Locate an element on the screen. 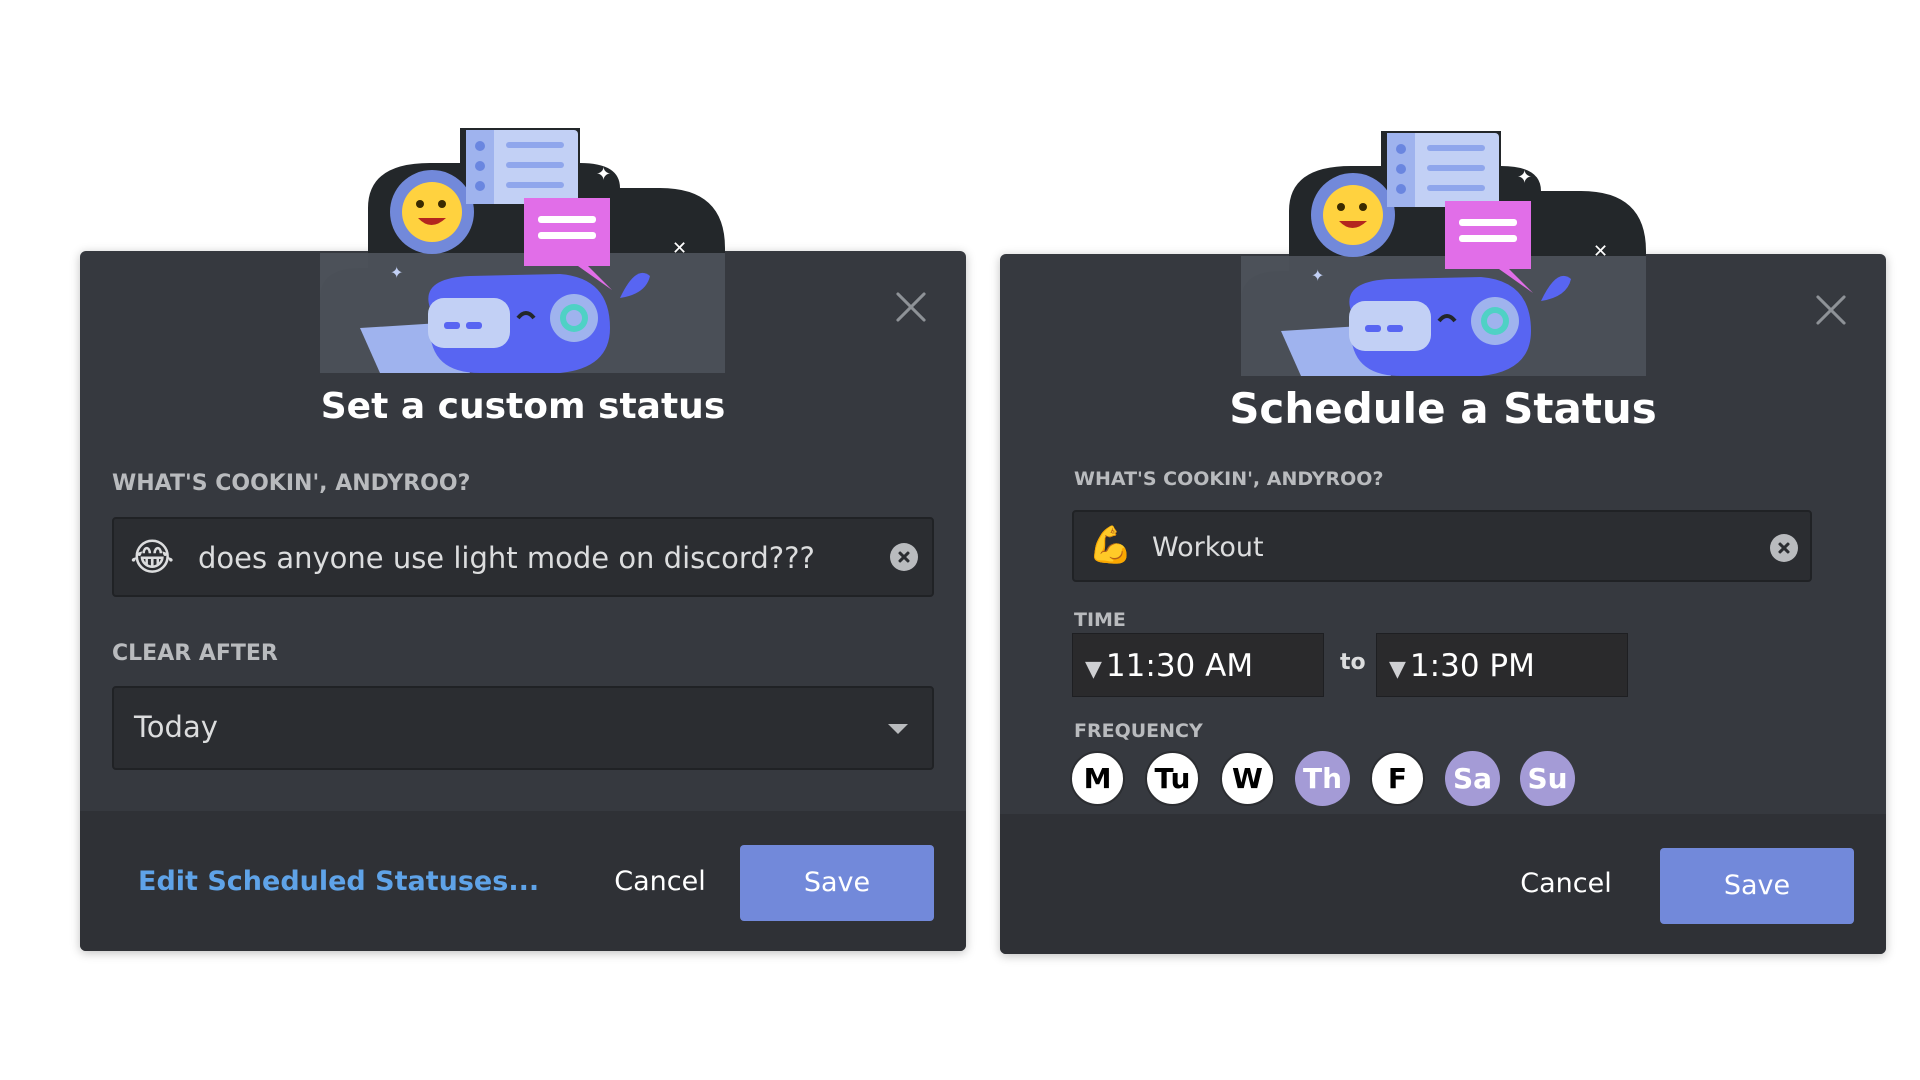  joy-emoji-icon: 😂 is located at coordinates (152, 557).